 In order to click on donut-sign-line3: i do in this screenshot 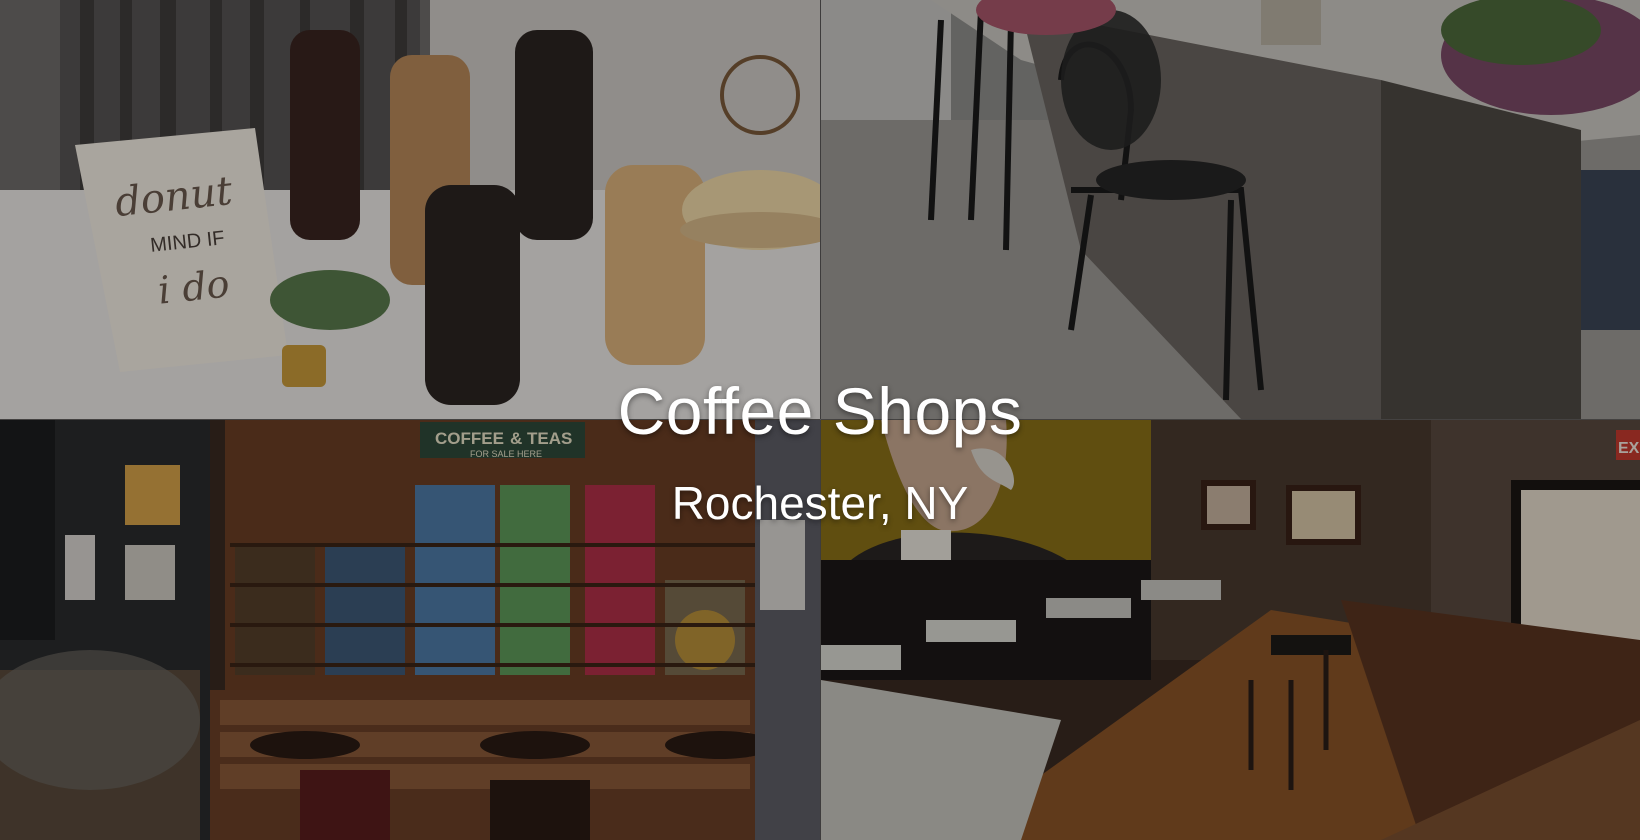, I will do `click(194, 286)`.